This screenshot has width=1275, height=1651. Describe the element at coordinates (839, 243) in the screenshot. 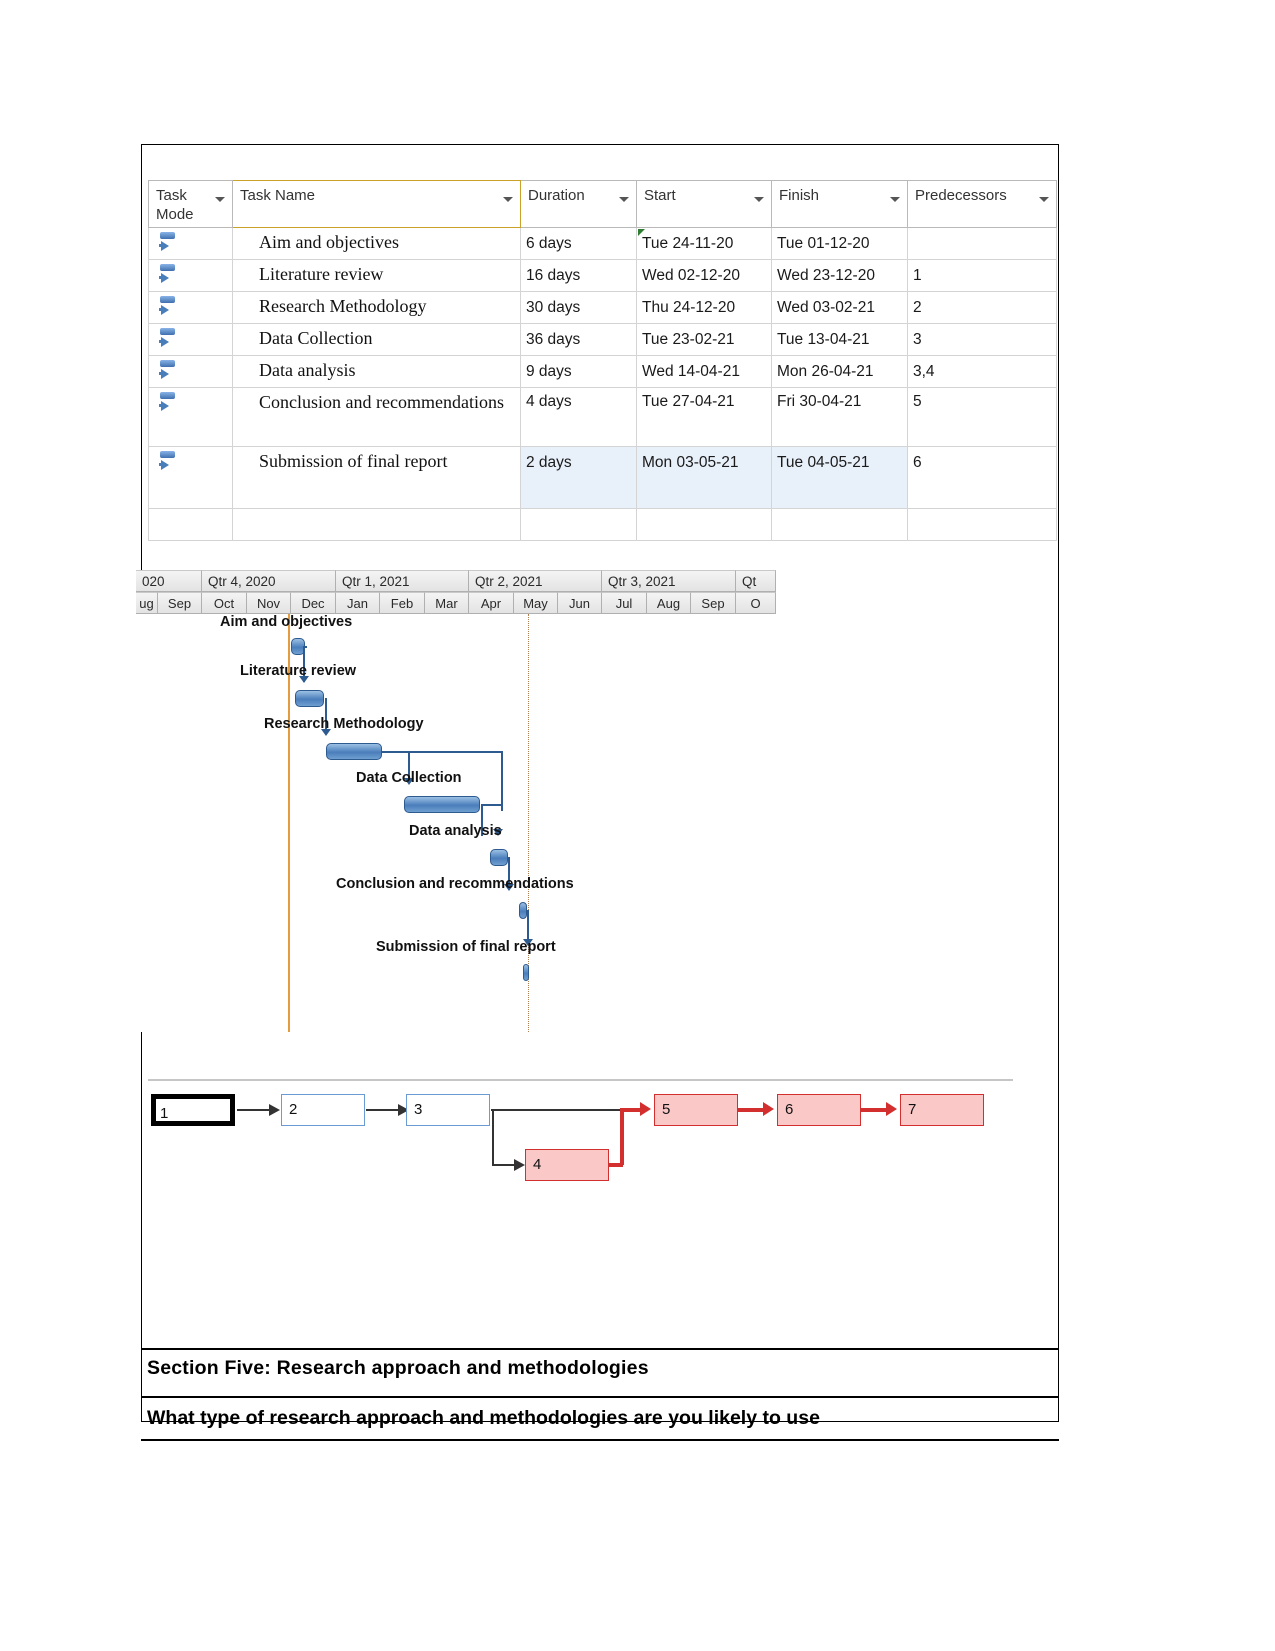

I see `cell-finish: Tue 01-12-20` at that location.